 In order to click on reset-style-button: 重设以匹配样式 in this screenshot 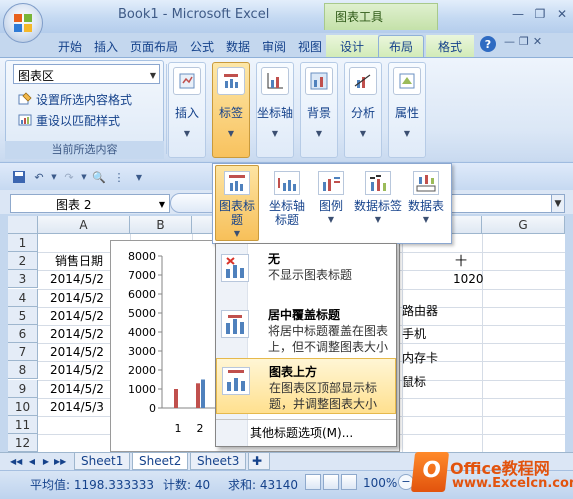, I will do `click(69, 120)`.